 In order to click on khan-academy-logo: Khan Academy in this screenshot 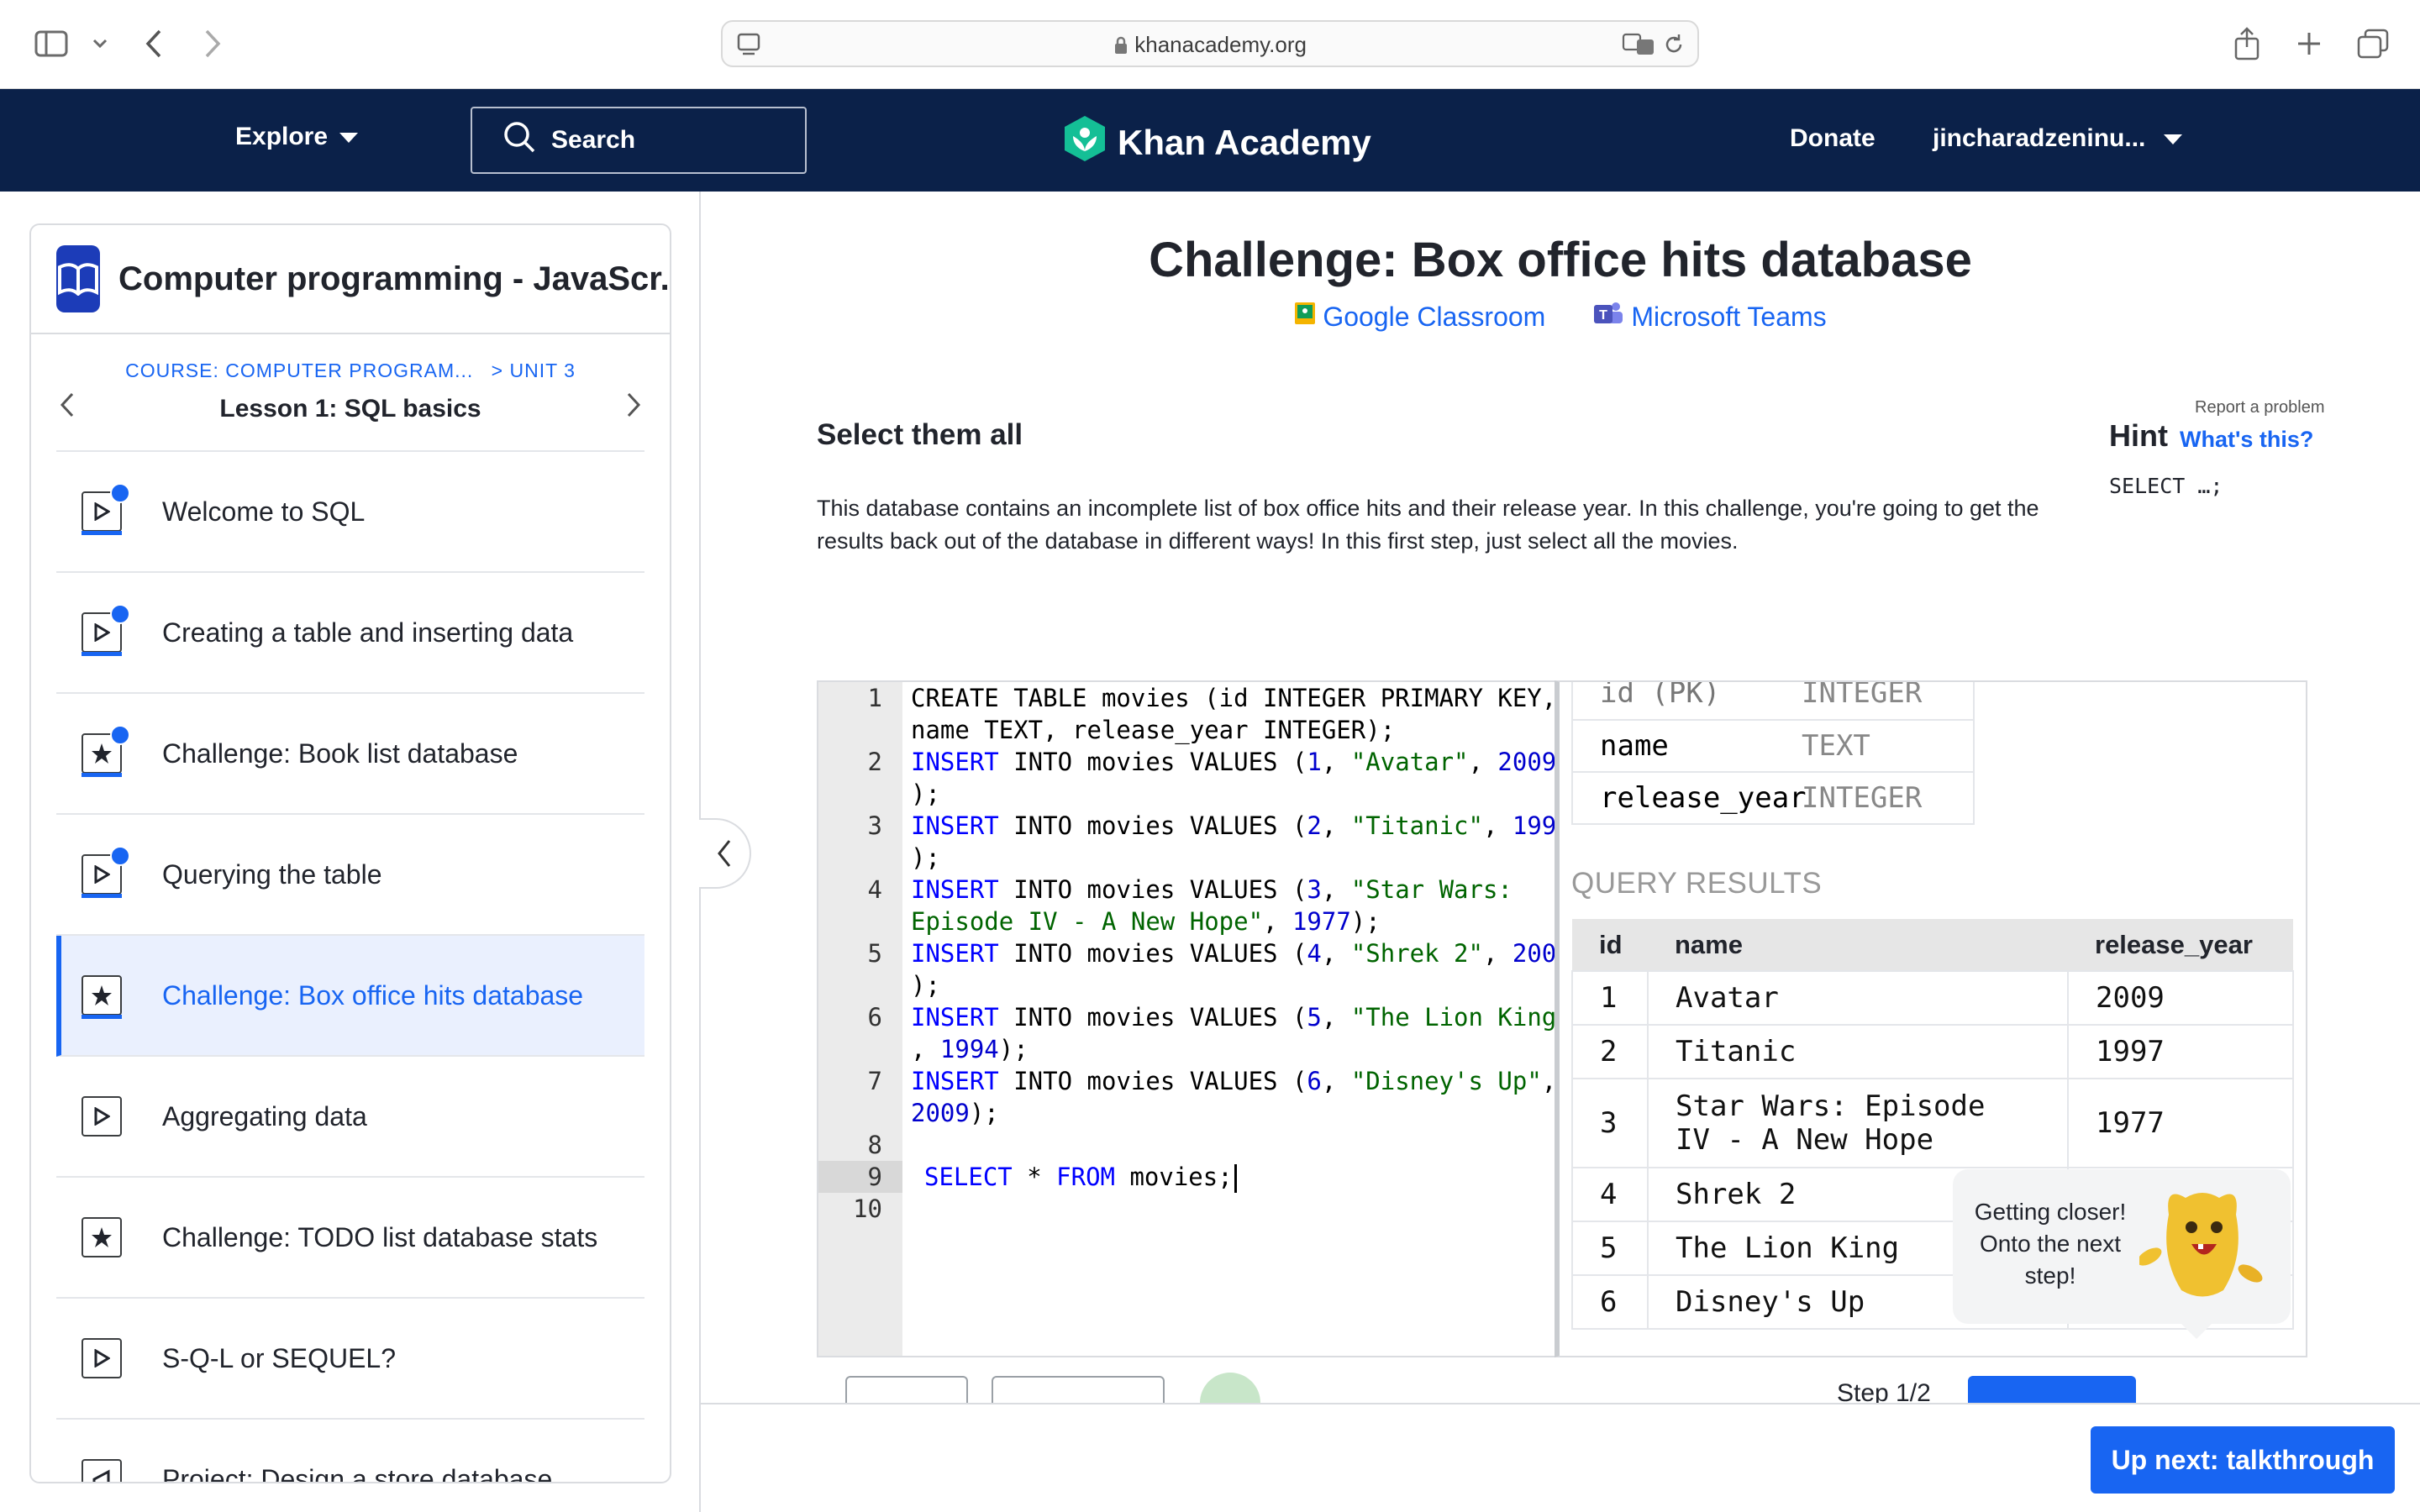, I will do `click(1216, 142)`.